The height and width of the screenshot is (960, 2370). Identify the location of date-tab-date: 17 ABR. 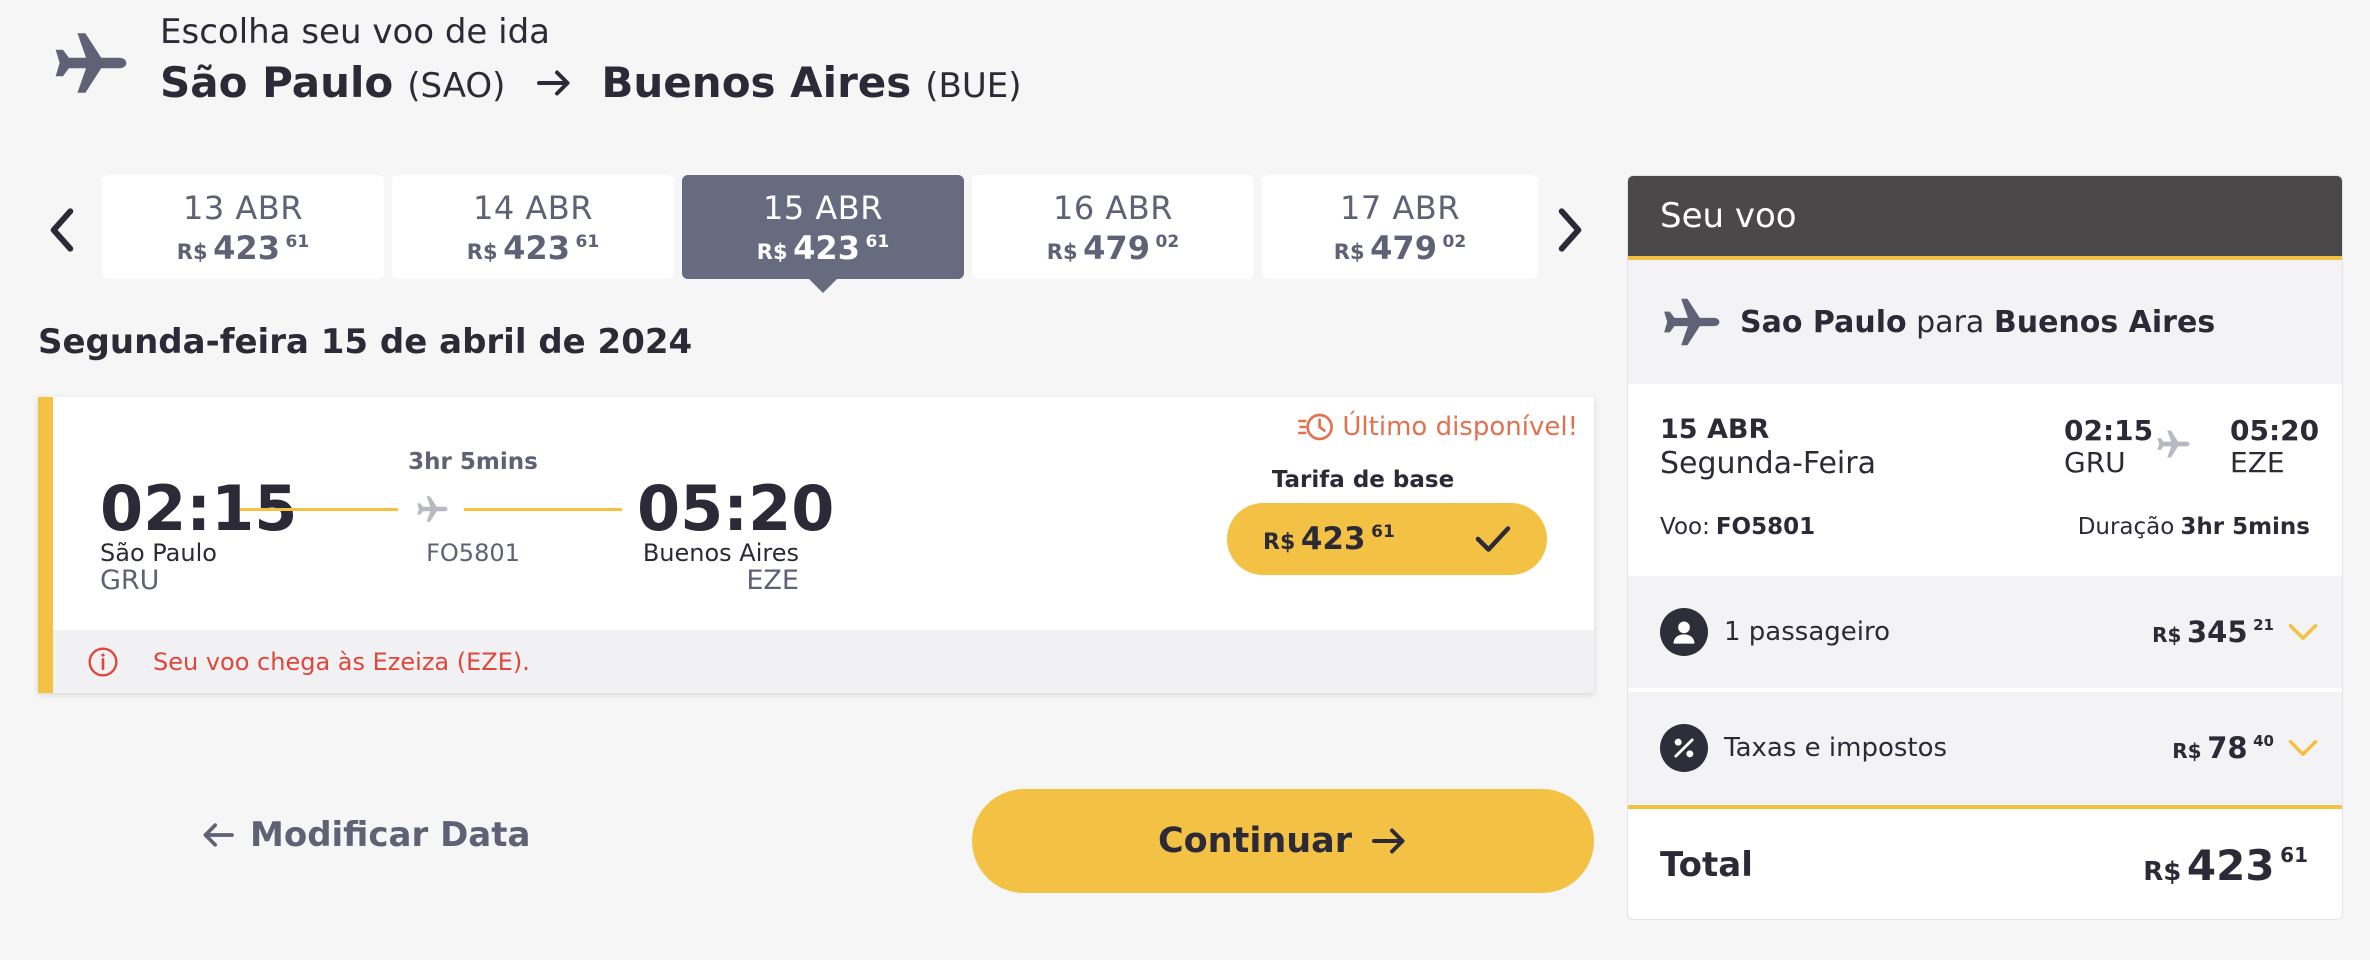
(1400, 208).